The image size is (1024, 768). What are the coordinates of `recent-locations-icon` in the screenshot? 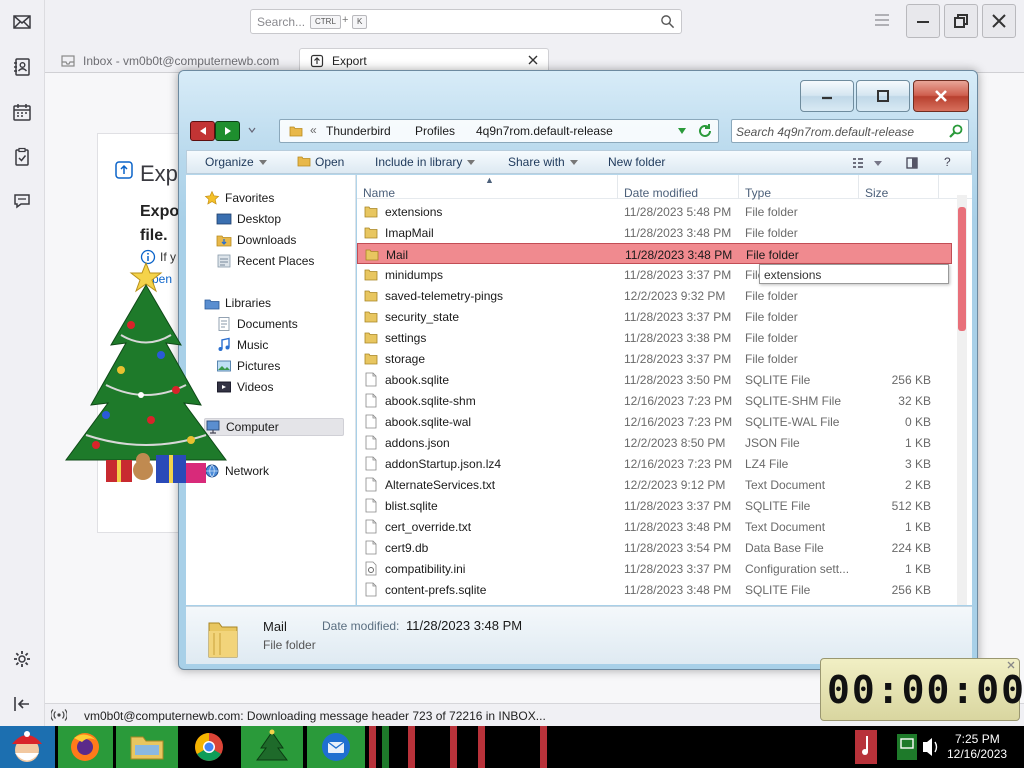 It's located at (252, 130).